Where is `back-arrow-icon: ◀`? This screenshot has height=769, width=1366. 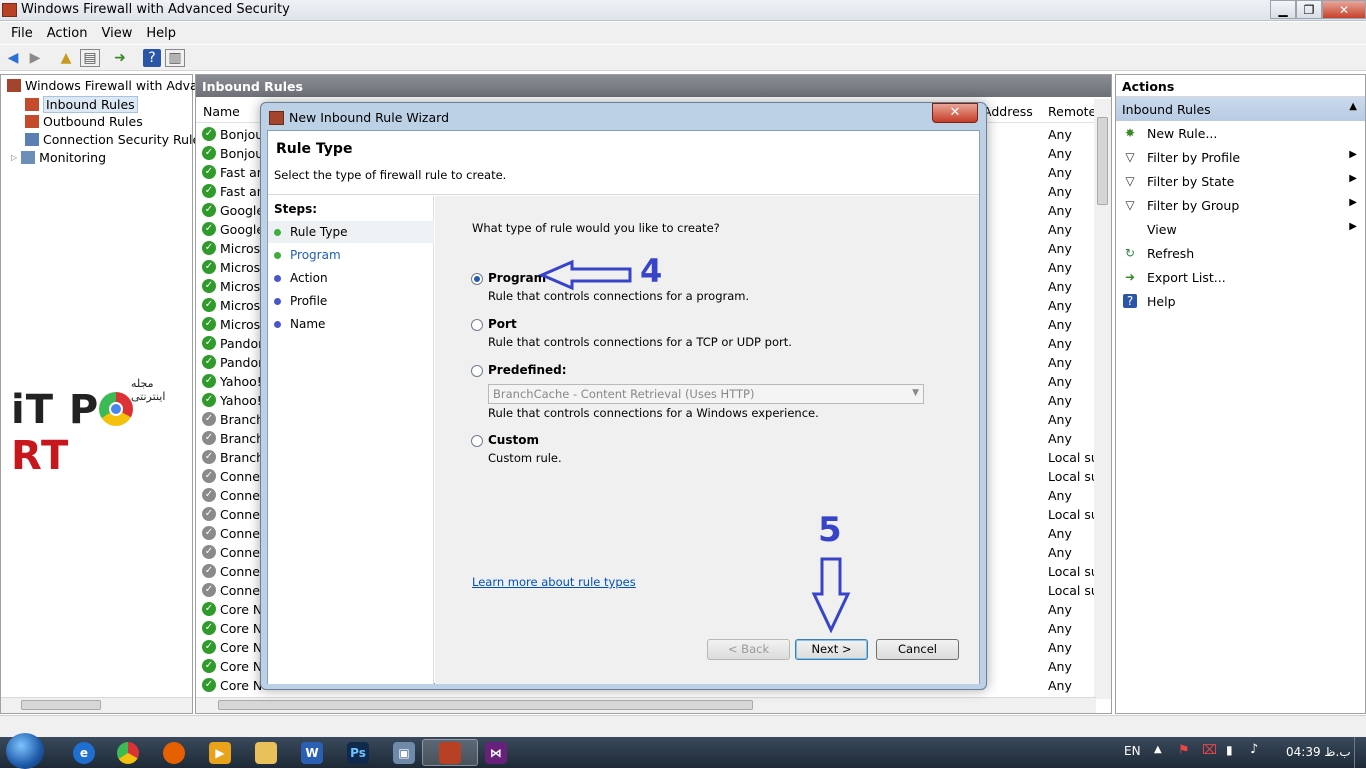
back-arrow-icon: ◀ is located at coordinates (13, 58).